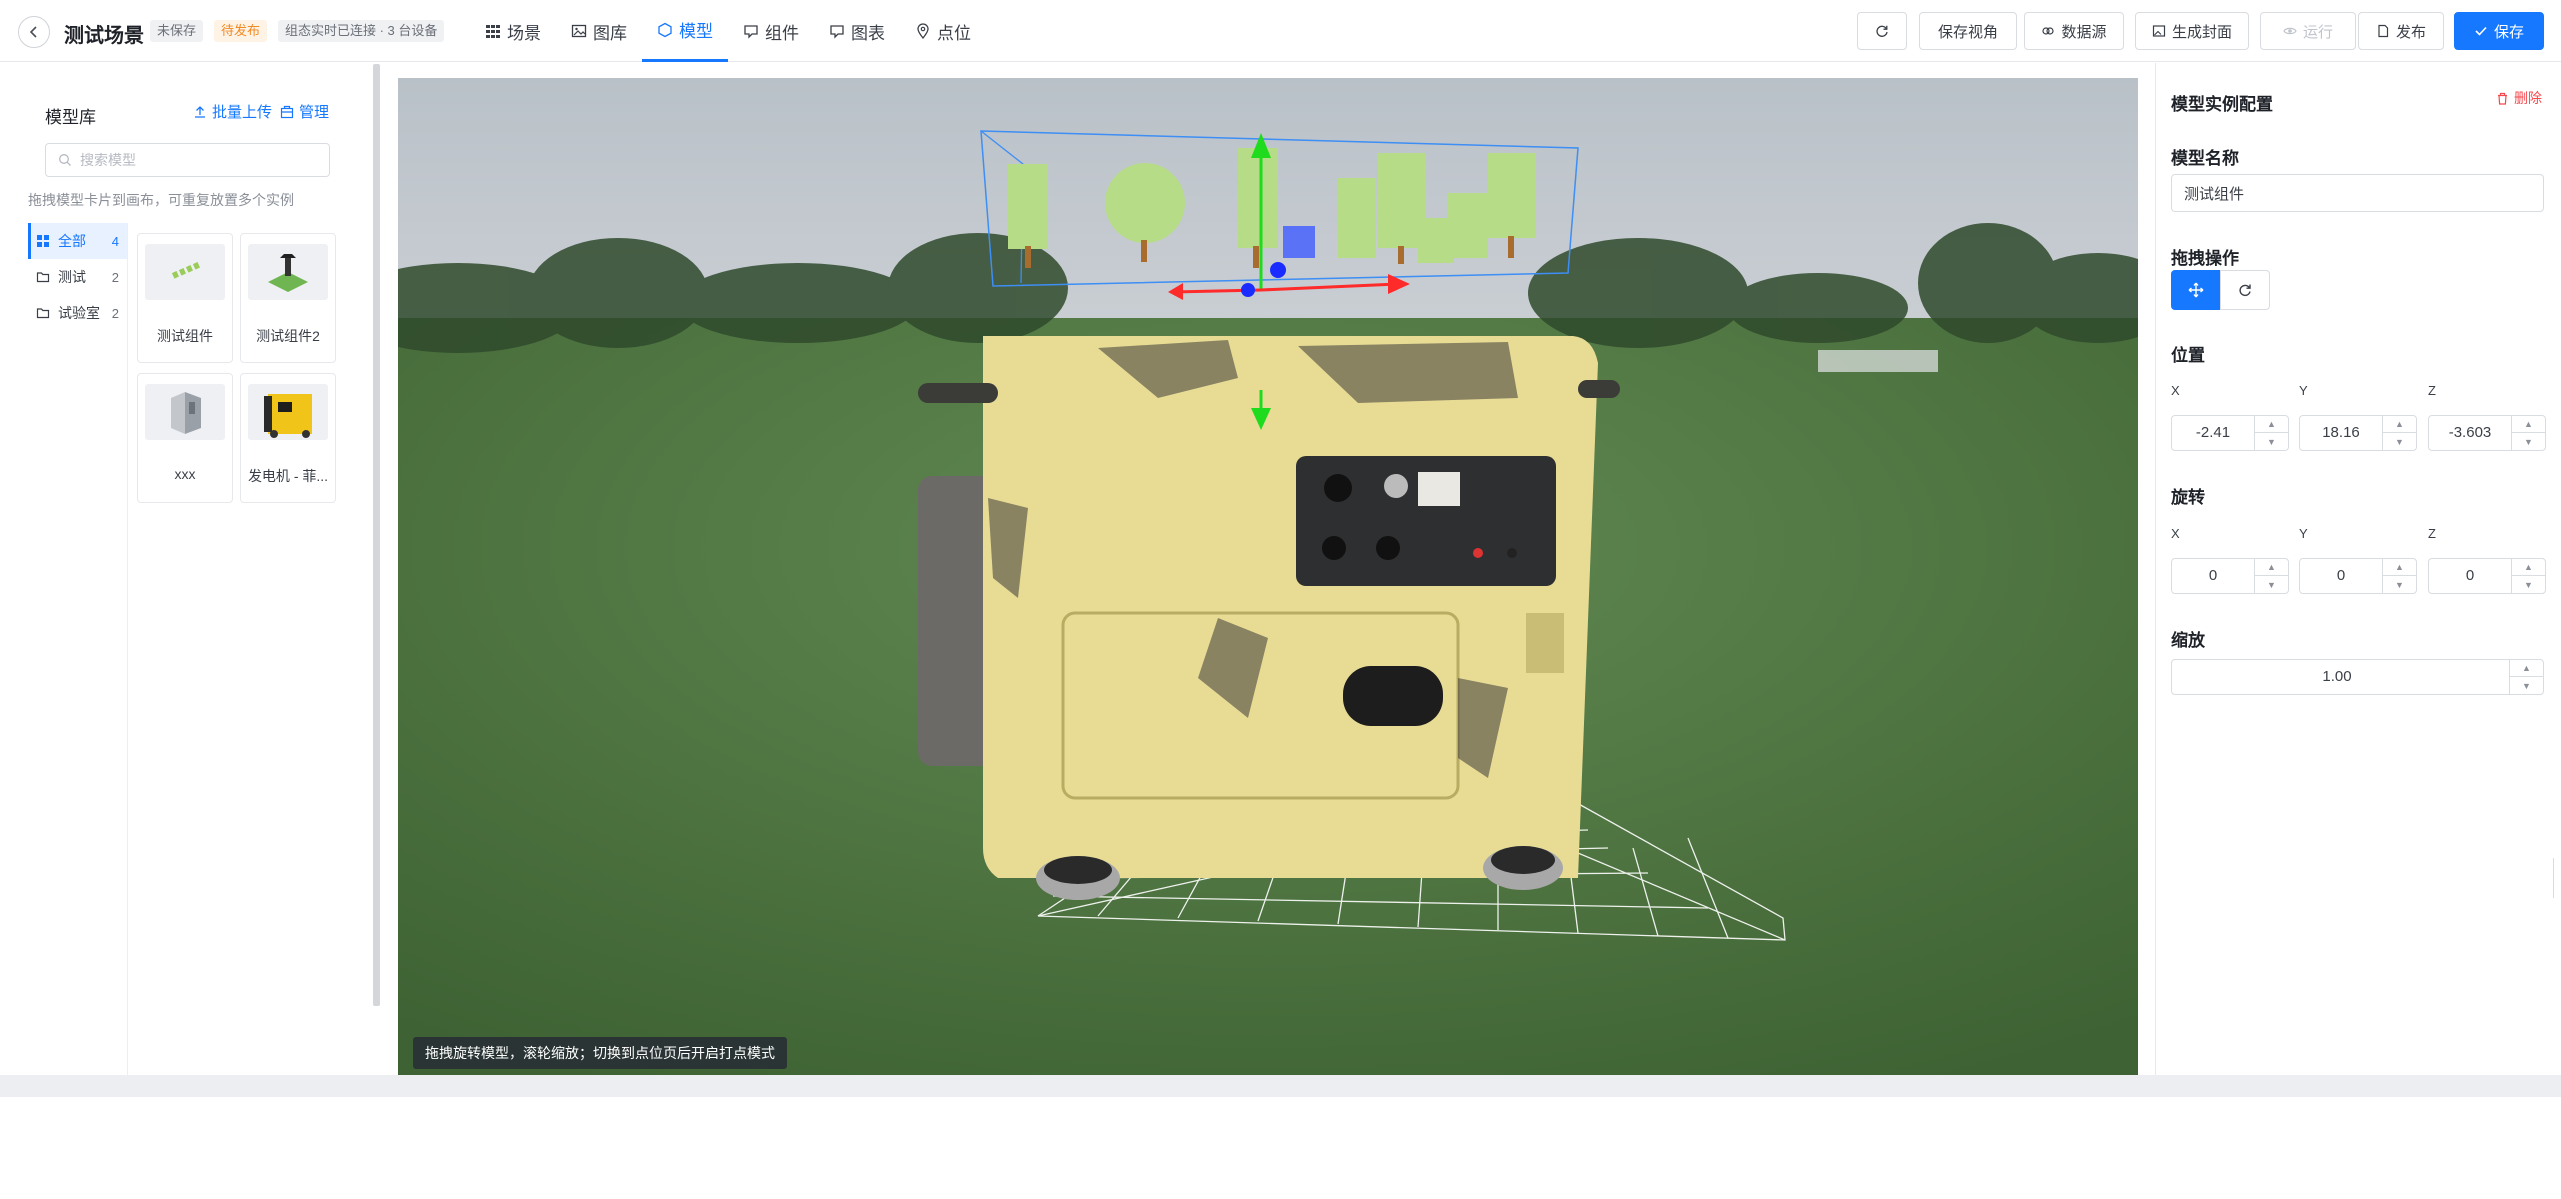  What do you see at coordinates (2401, 31) in the screenshot?
I see `publish-button: 发布` at bounding box center [2401, 31].